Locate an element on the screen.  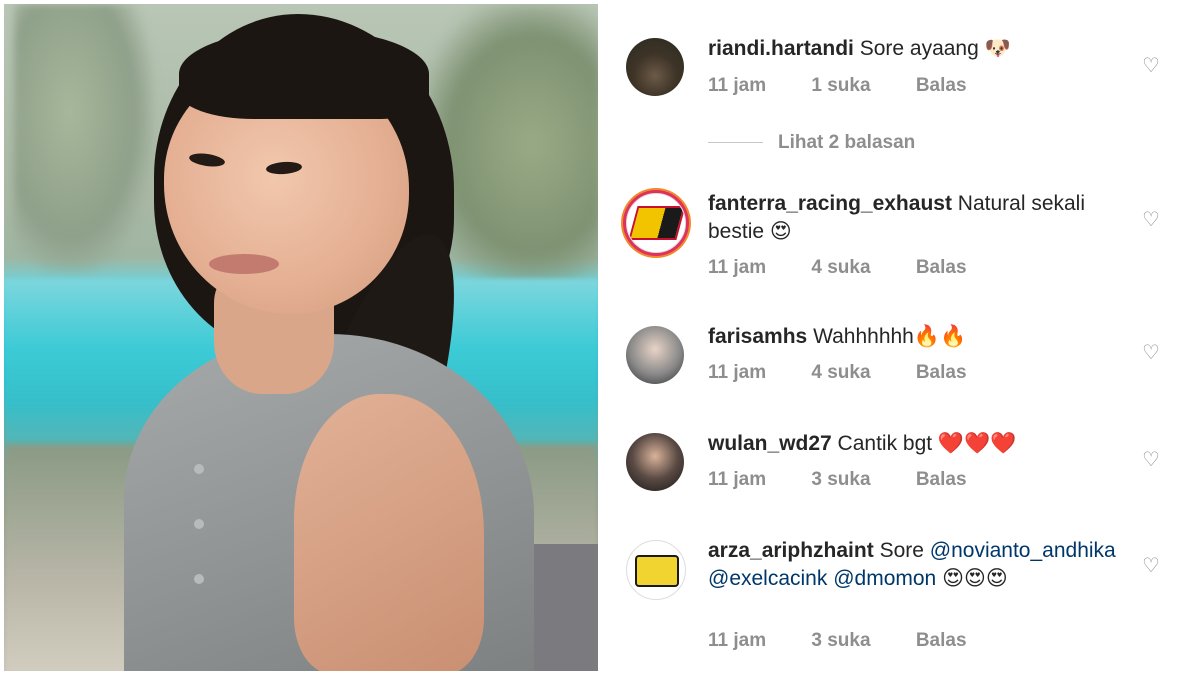
comment-likes: 1 suka is located at coordinates (840, 86).